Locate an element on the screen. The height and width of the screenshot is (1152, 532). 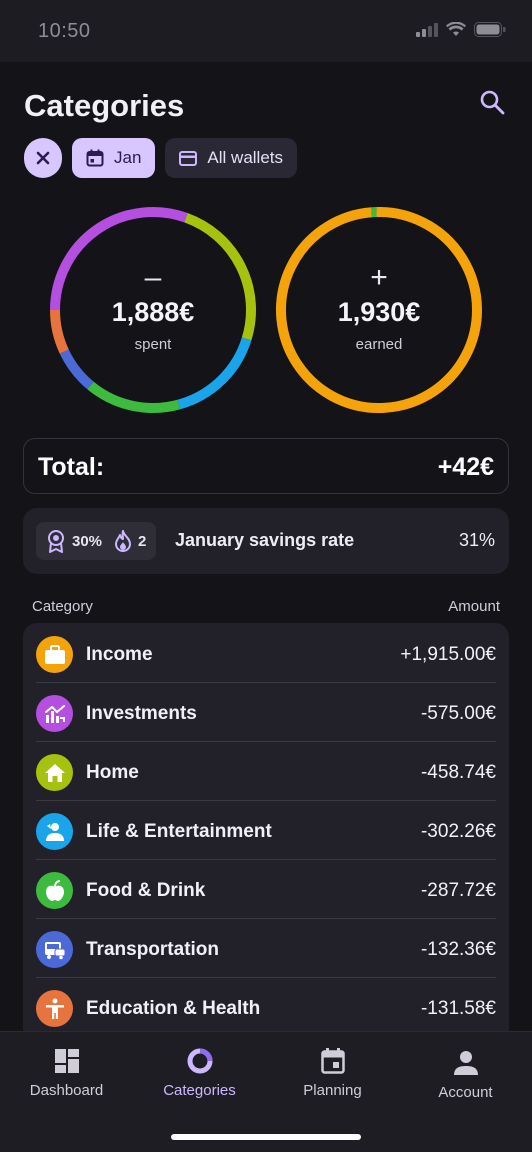
savings-rate-card: 30% 2 January savings rate 31% is located at coordinates (266, 541).